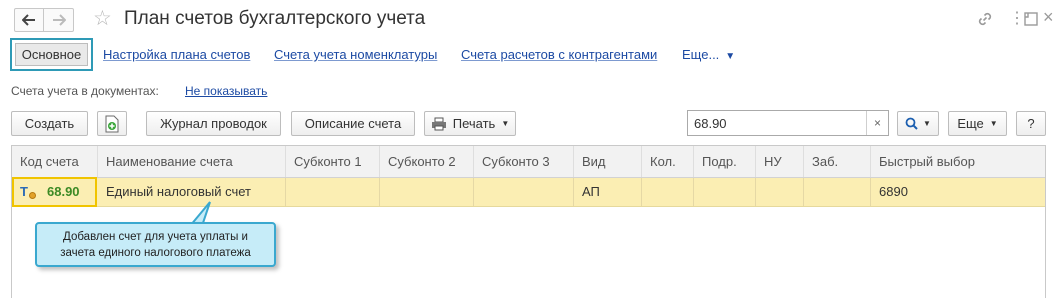 The height and width of the screenshot is (298, 1064). What do you see at coordinates (777, 123) in the screenshot?
I see `search-input` at bounding box center [777, 123].